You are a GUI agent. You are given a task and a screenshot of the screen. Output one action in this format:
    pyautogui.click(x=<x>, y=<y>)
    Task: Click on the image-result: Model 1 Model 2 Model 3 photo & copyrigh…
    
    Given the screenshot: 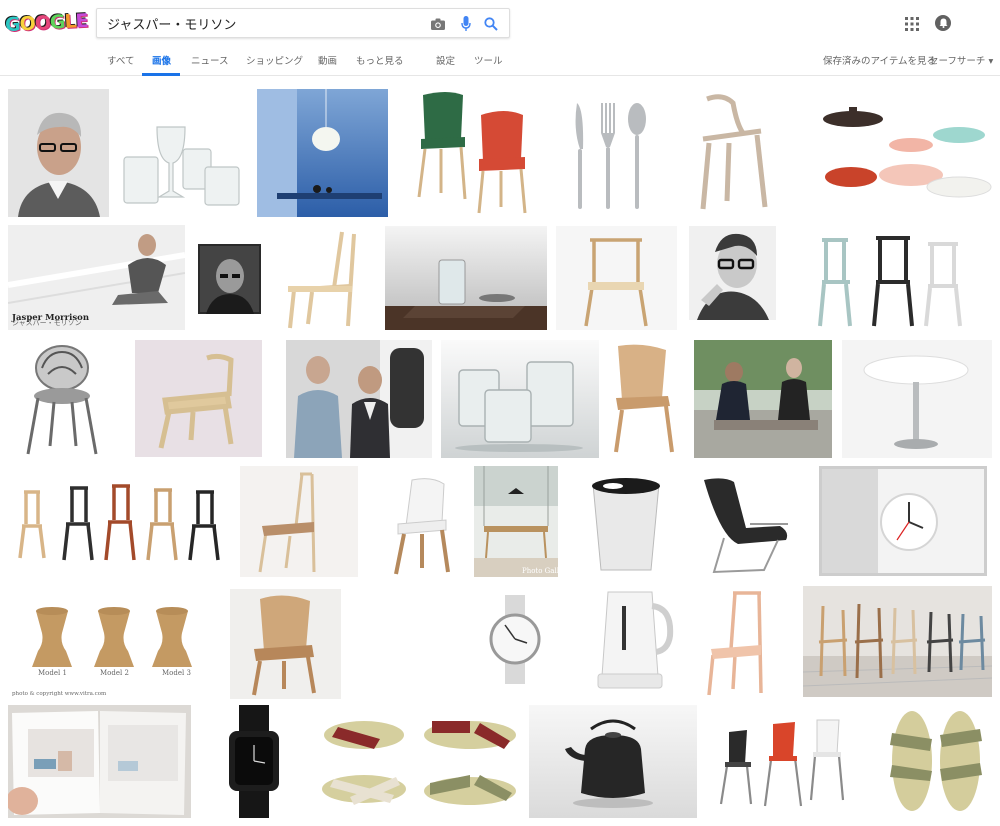 What is the action you would take?
    pyautogui.click(x=100, y=644)
    